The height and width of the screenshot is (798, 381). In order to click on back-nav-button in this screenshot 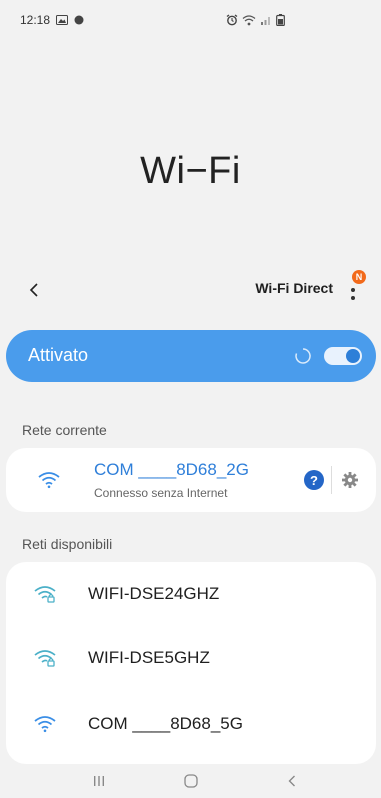, I will do `click(292, 781)`.